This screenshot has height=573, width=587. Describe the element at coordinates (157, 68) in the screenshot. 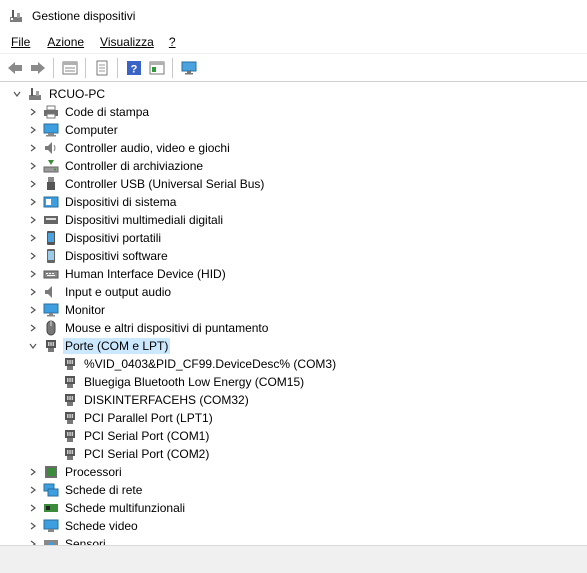

I see `view-resources-icon` at that location.